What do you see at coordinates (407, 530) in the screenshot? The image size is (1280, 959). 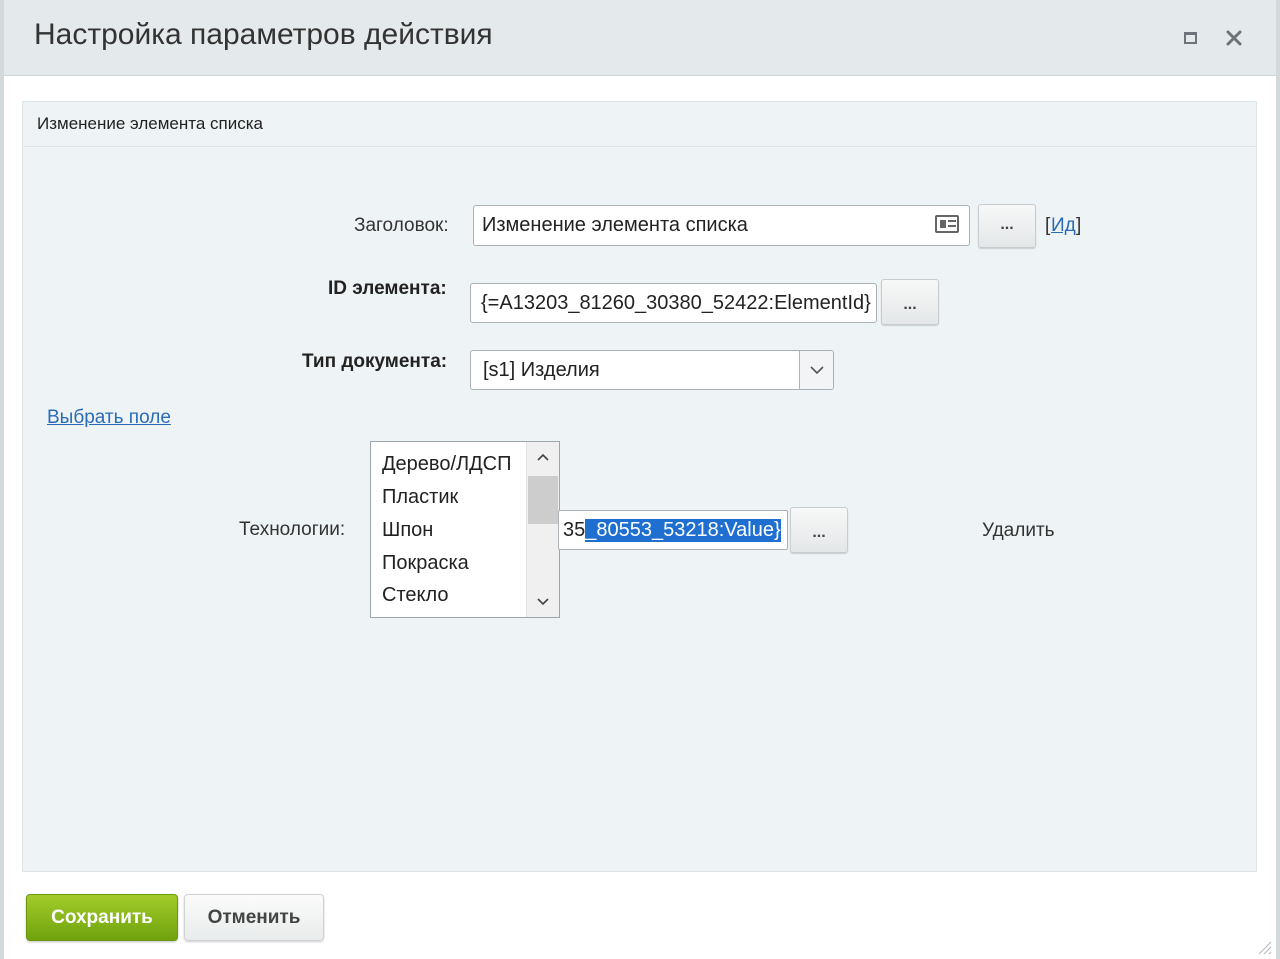 I see `list-item: Шпон` at bounding box center [407, 530].